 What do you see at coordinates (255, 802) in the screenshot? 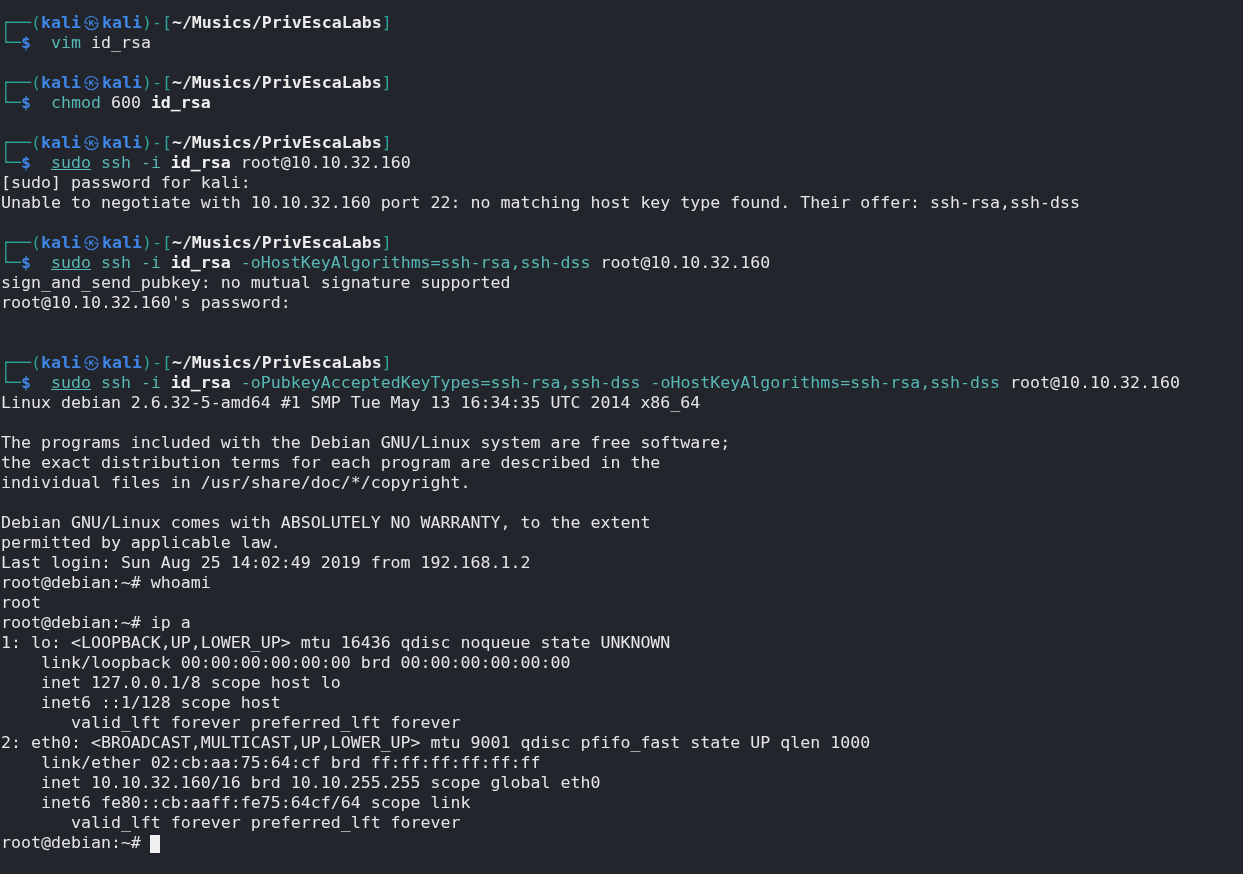
I see `output-line: inet6 fe80::cb:aaff:fe75:64cf/64 scope link` at bounding box center [255, 802].